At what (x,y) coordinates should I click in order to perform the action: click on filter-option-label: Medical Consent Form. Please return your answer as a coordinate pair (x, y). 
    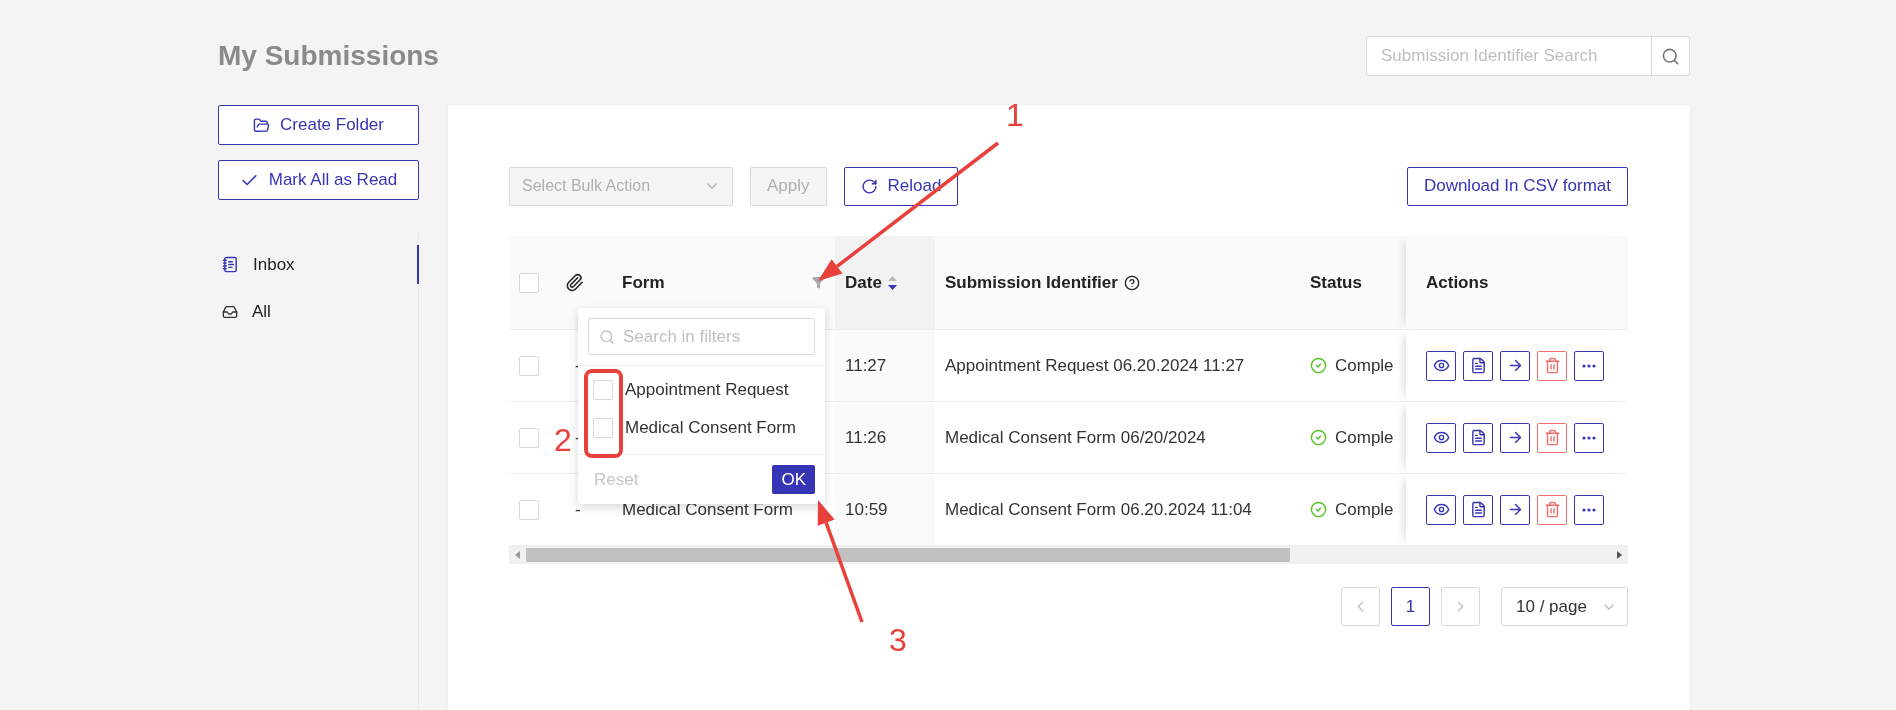
    Looking at the image, I should click on (710, 428).